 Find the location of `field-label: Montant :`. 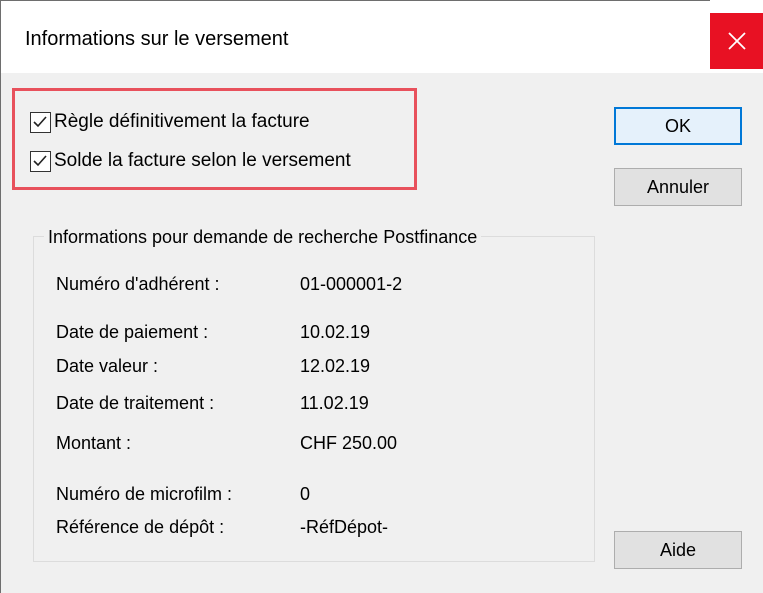

field-label: Montant : is located at coordinates (94, 443).